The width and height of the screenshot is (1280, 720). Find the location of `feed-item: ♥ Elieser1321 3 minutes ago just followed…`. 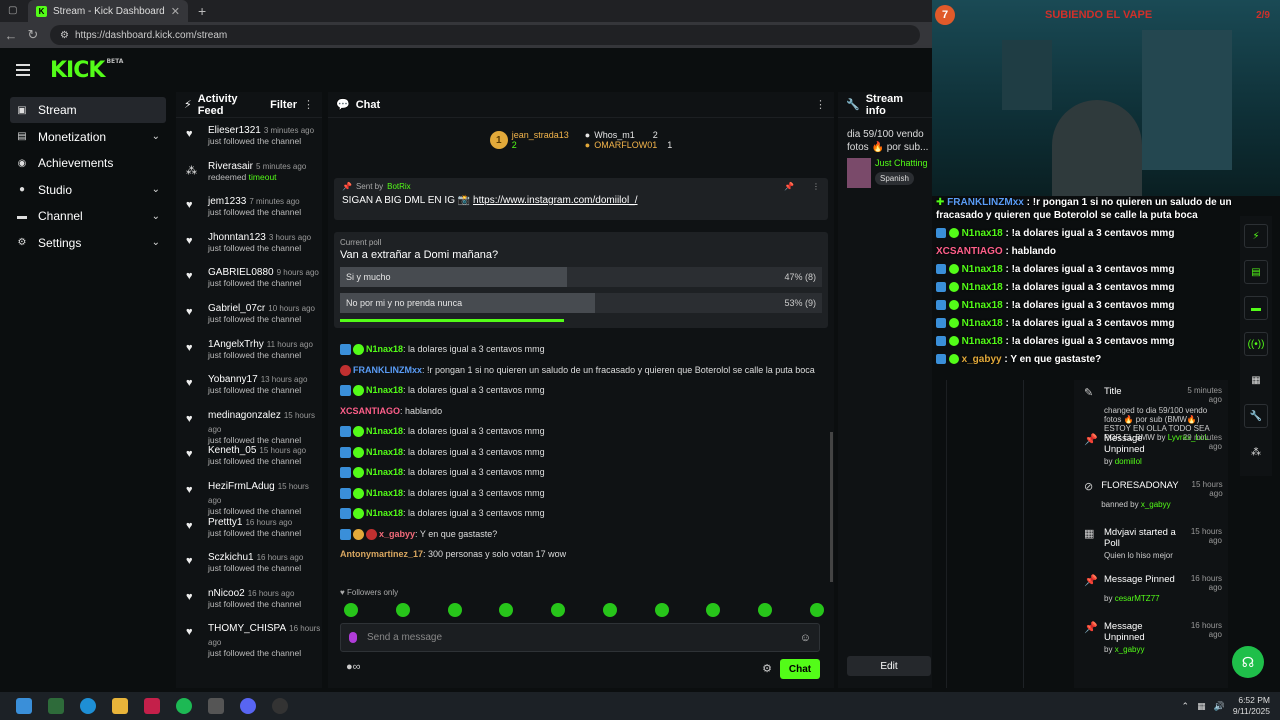

feed-item: ♥ Elieser1321 3 minutes ago just followed… is located at coordinates (249, 136).